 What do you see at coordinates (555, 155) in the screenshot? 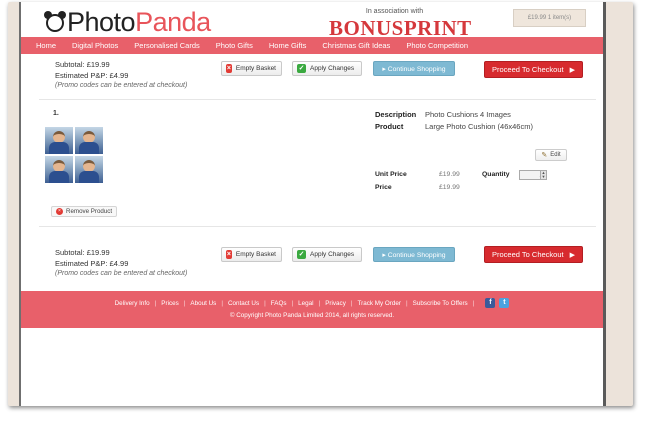
I see `edit-label: Edit` at bounding box center [555, 155].